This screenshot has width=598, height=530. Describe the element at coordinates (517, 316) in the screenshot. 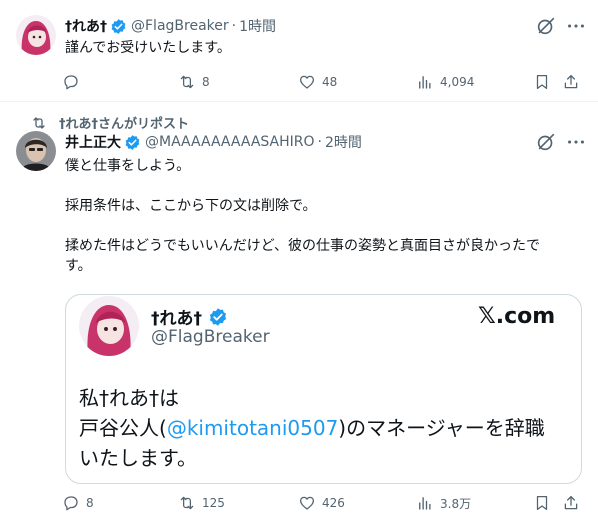

I see `x-logo: 𝕏.com` at that location.